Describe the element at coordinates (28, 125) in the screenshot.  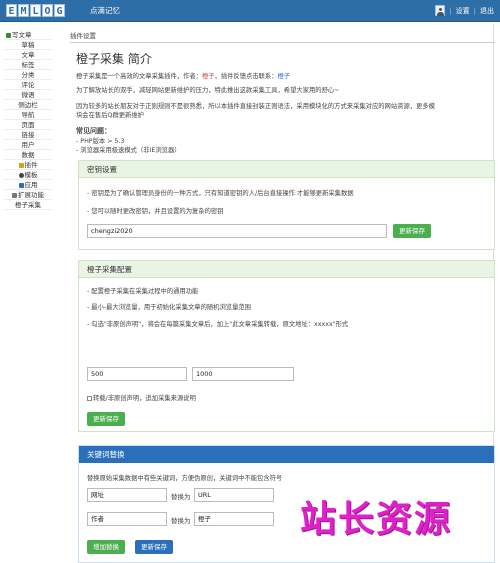
I see `sidebar-item-pages: 页面` at that location.